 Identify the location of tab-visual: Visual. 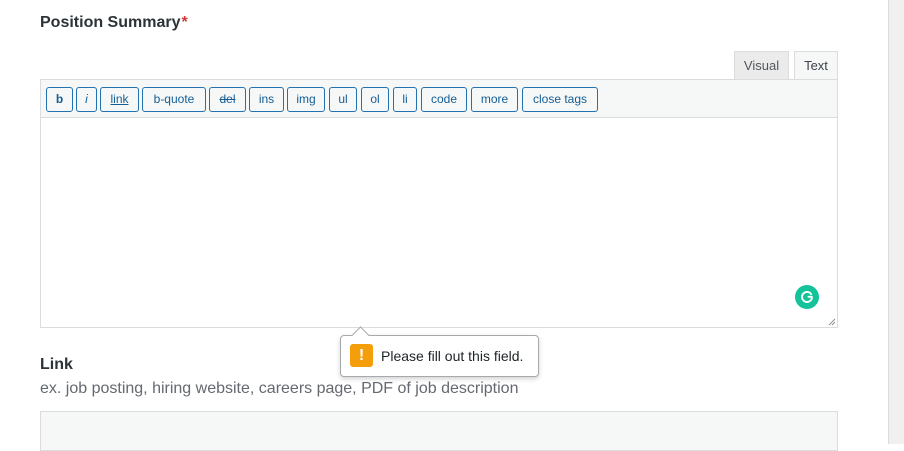
(761, 65).